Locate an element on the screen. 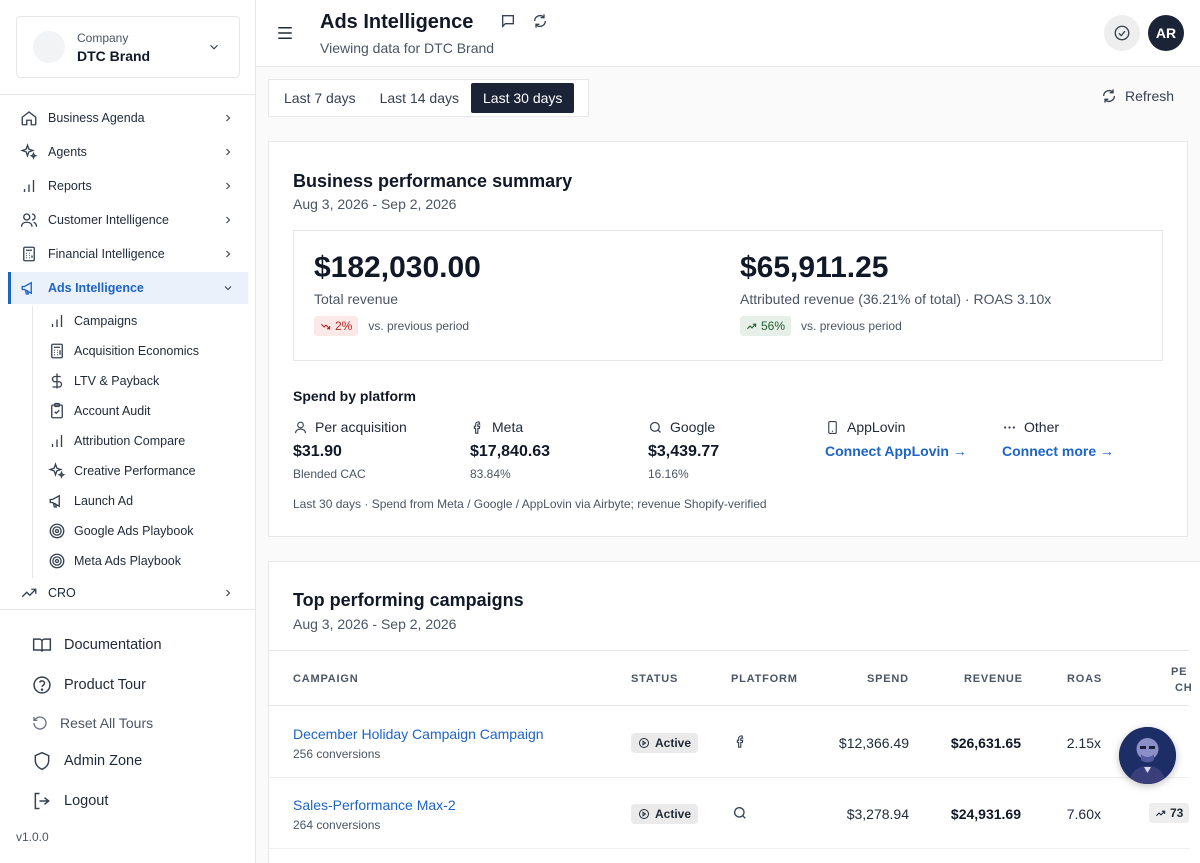  status-cell: Active is located at coordinates (665, 814).